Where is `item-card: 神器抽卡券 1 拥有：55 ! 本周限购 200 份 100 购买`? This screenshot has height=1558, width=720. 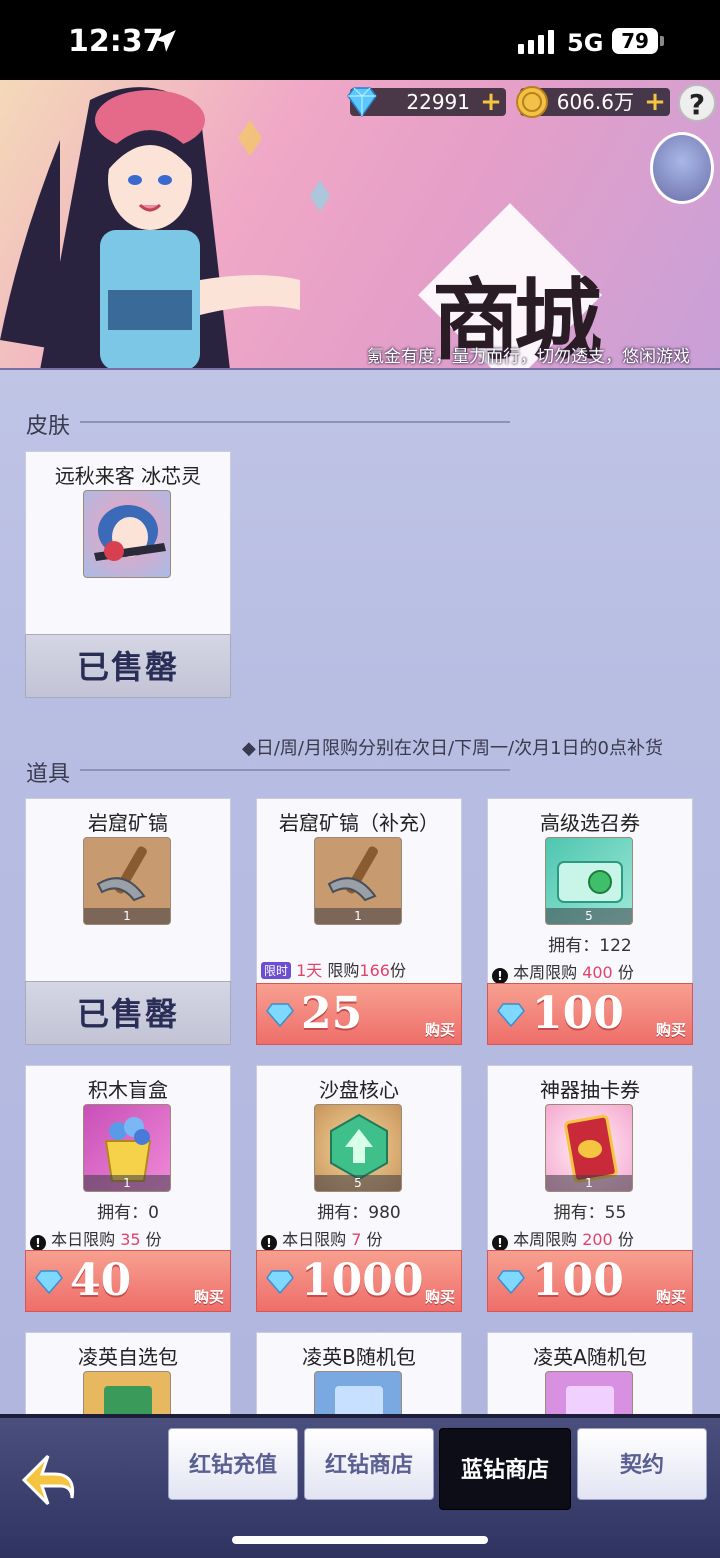 item-card: 神器抽卡券 1 拥有：55 ! 本周限购 200 份 100 购买 is located at coordinates (590, 1188).